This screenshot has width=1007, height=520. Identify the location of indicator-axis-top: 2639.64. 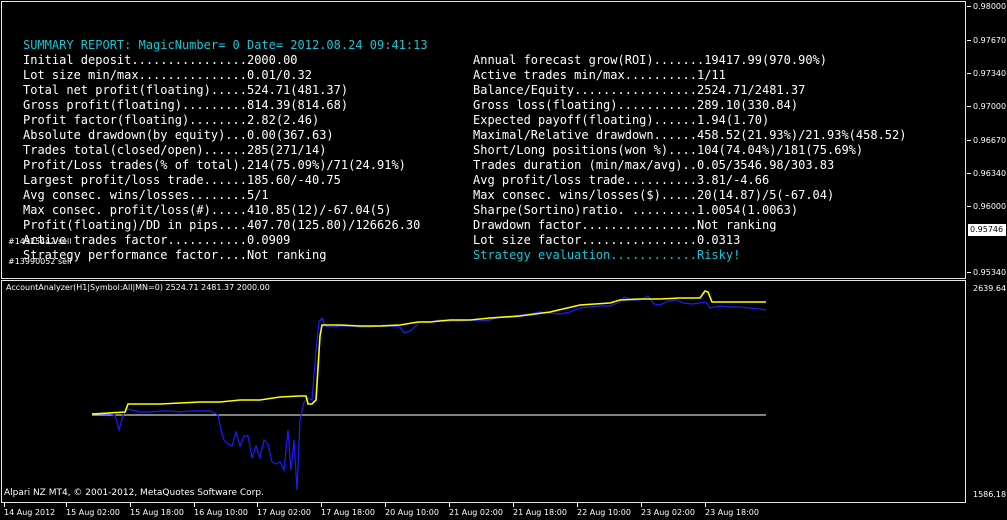
(990, 288).